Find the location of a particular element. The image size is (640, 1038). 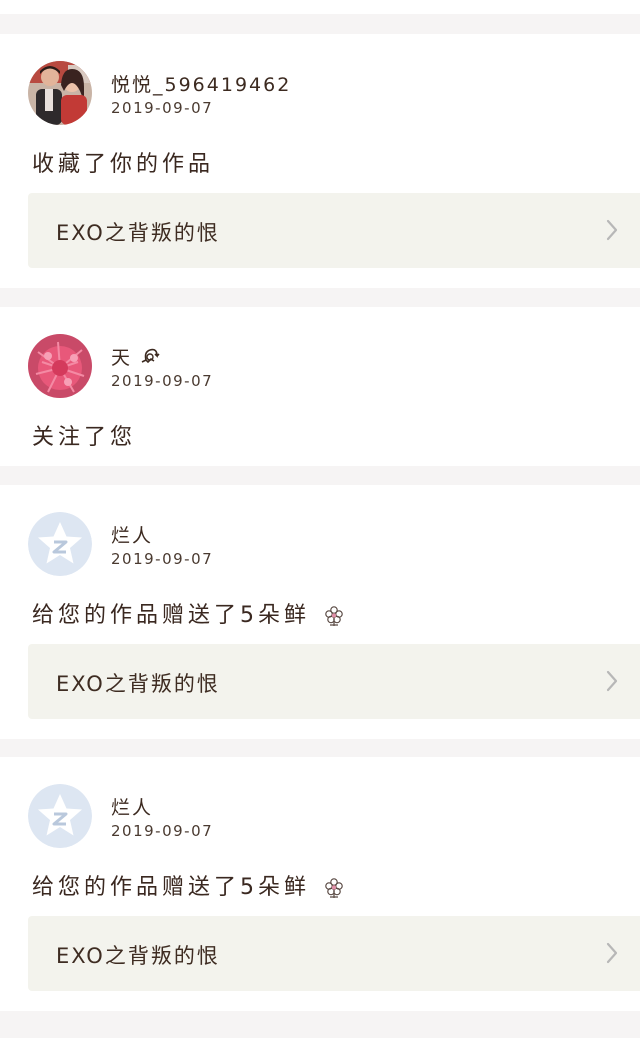

user-name: 天 is located at coordinates (122, 358).